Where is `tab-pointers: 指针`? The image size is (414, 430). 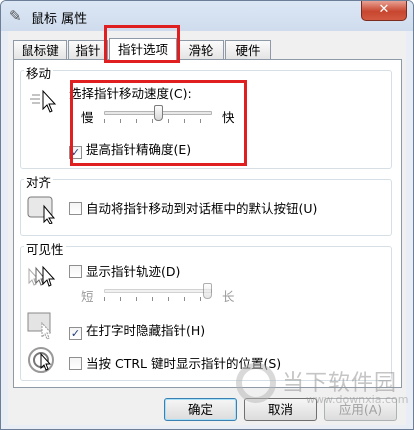
tab-pointers: 指针 is located at coordinates (88, 50).